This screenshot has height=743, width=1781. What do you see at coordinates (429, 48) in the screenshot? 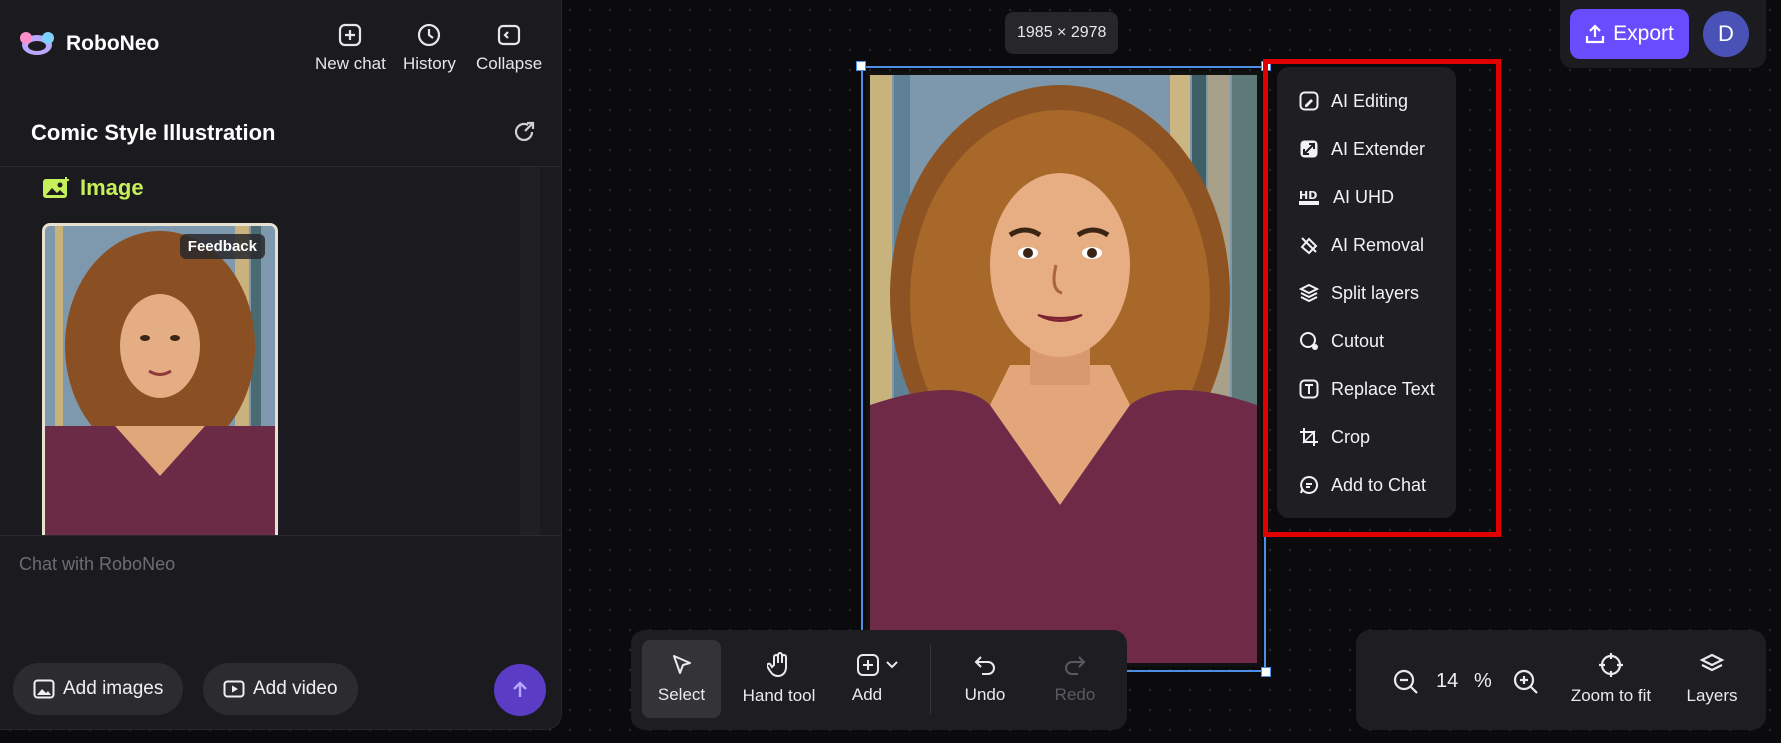
I see `history-button: History` at bounding box center [429, 48].